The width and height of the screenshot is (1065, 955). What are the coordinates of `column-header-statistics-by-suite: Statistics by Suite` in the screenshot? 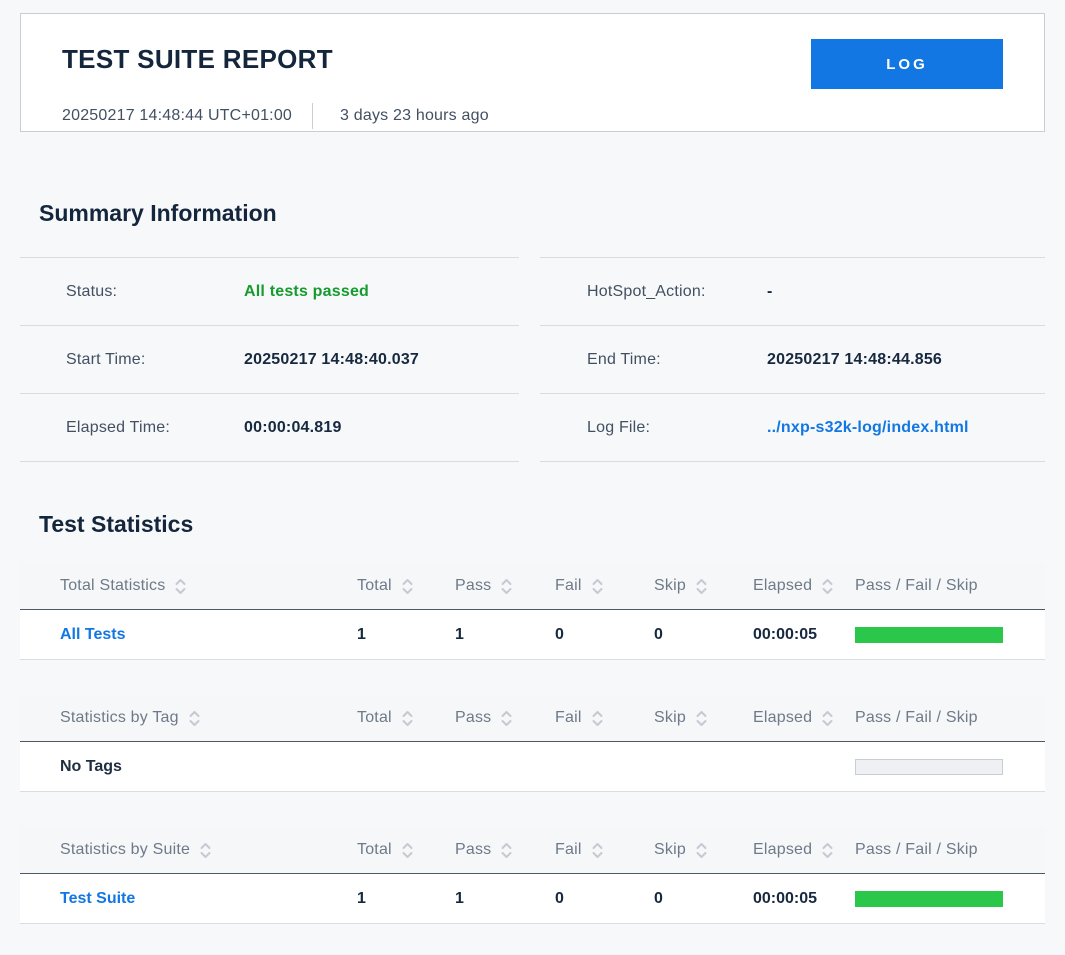 It's located at (208, 850).